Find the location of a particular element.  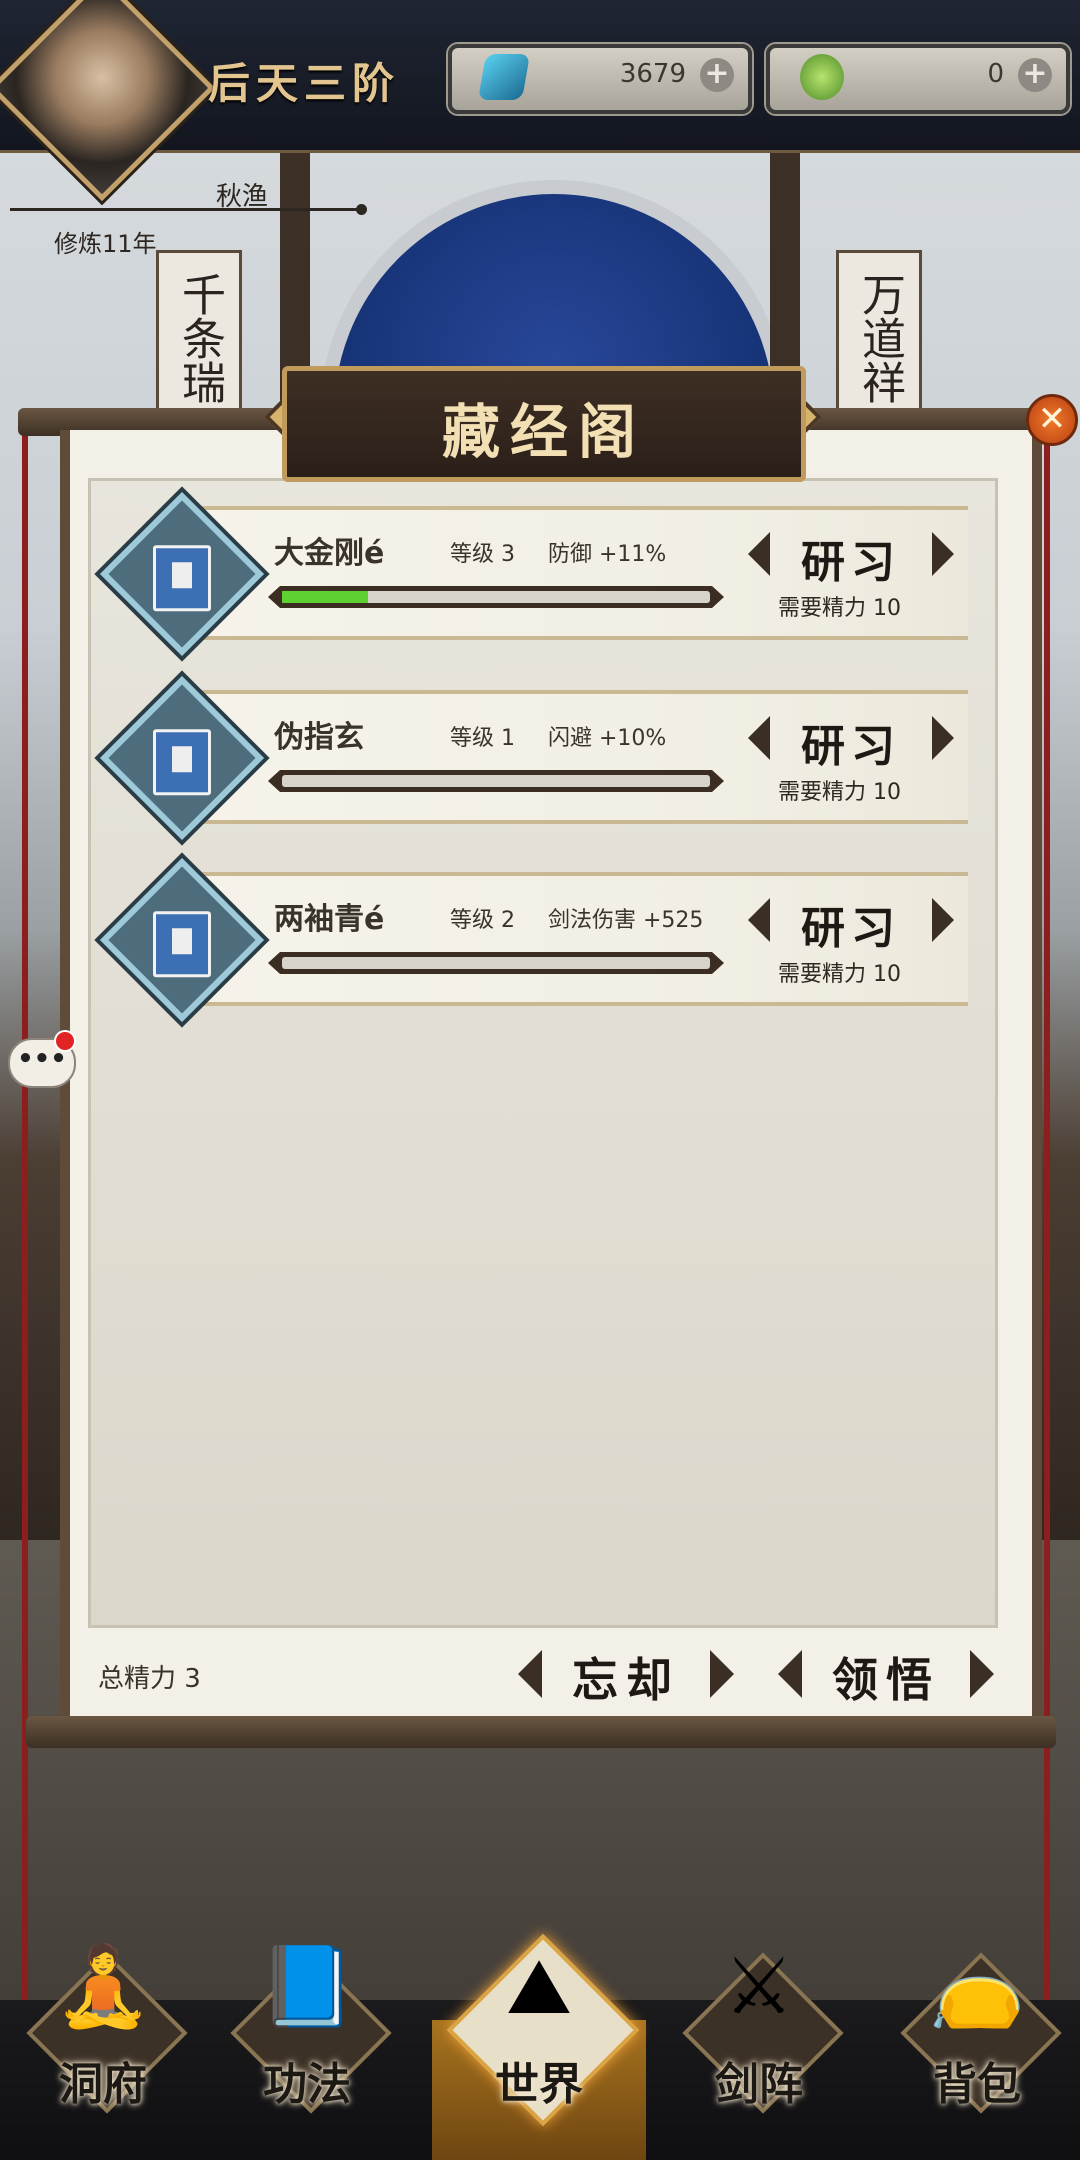

blue-crystal-icon is located at coordinates (504, 77).